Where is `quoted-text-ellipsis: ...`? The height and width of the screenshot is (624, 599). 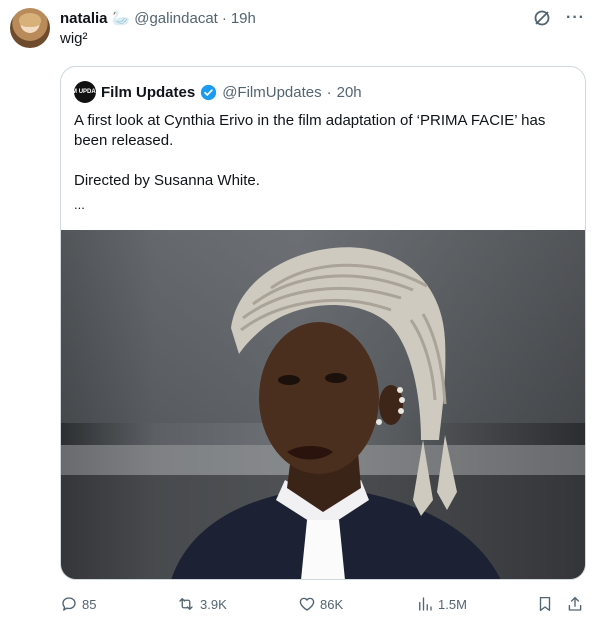 quoted-text-ellipsis: ... is located at coordinates (79, 204).